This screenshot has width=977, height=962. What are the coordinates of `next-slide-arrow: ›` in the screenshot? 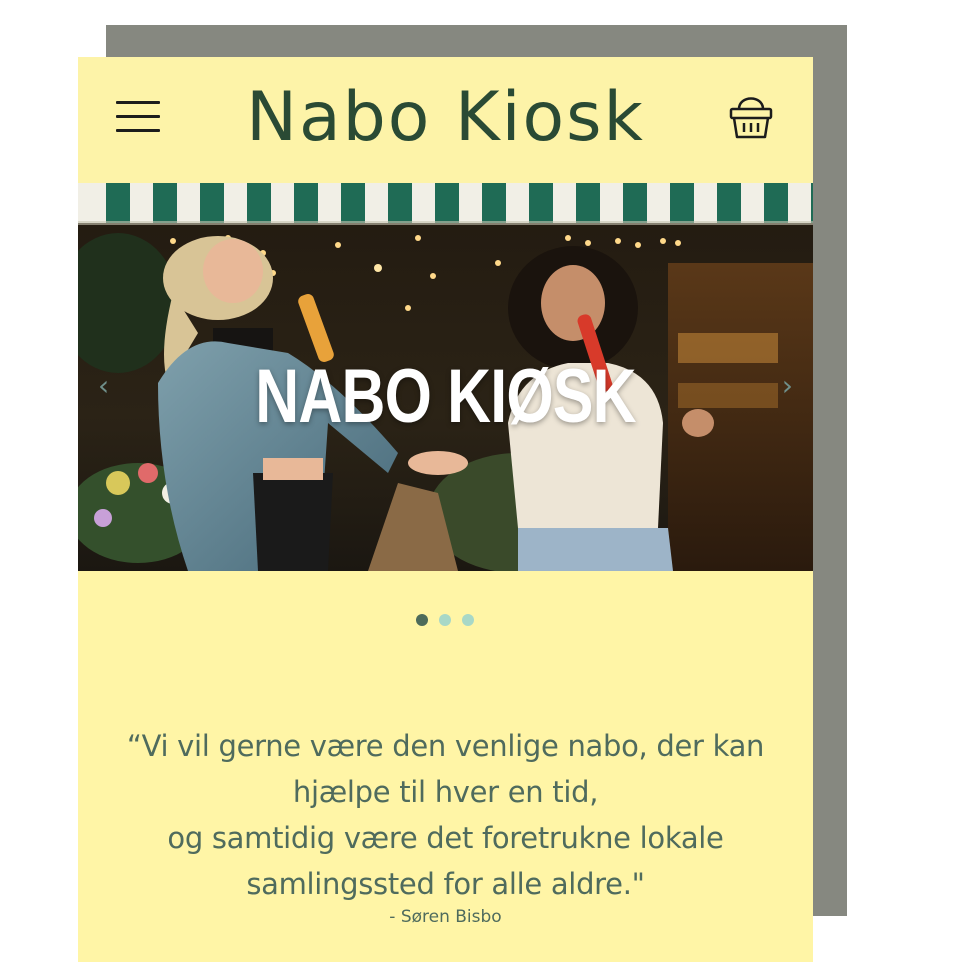 It's located at (787, 385).